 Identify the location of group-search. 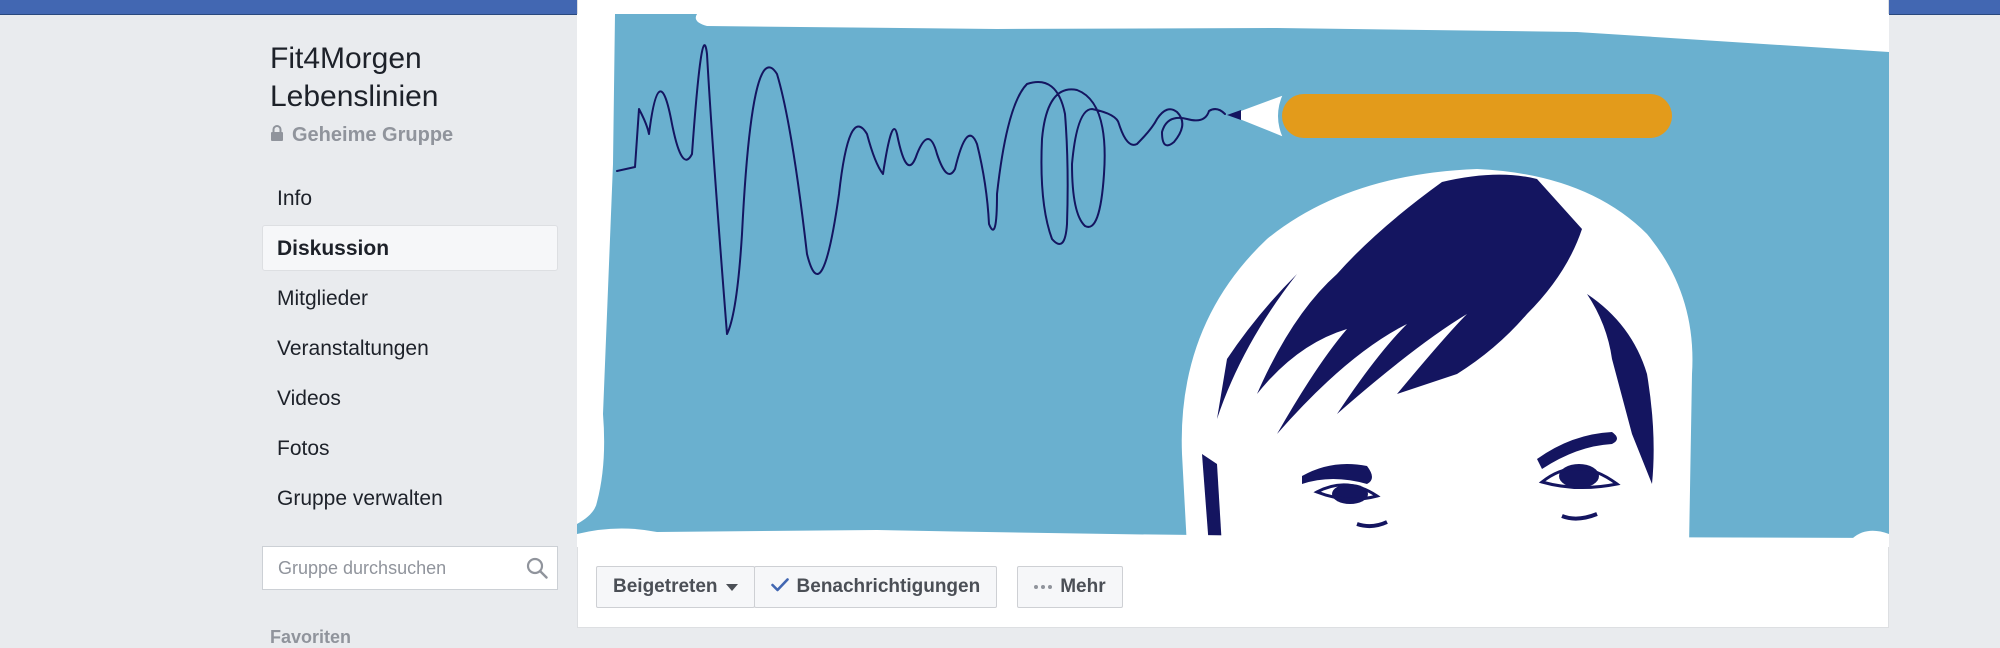
(410, 568).